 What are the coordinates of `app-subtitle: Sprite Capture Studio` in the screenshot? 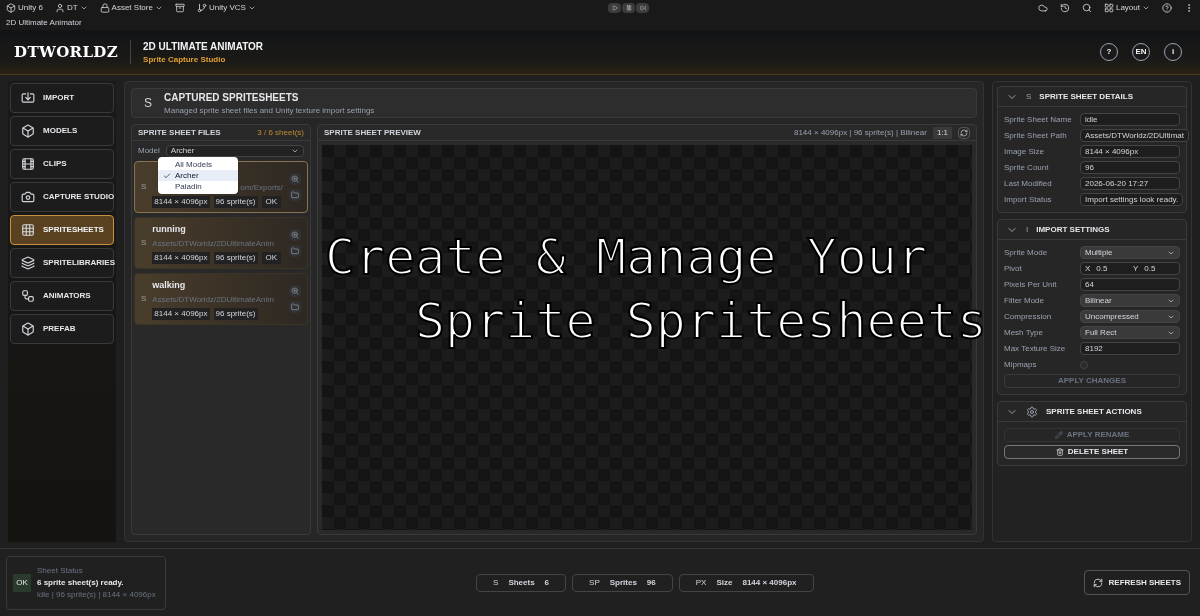 It's located at (185, 59).